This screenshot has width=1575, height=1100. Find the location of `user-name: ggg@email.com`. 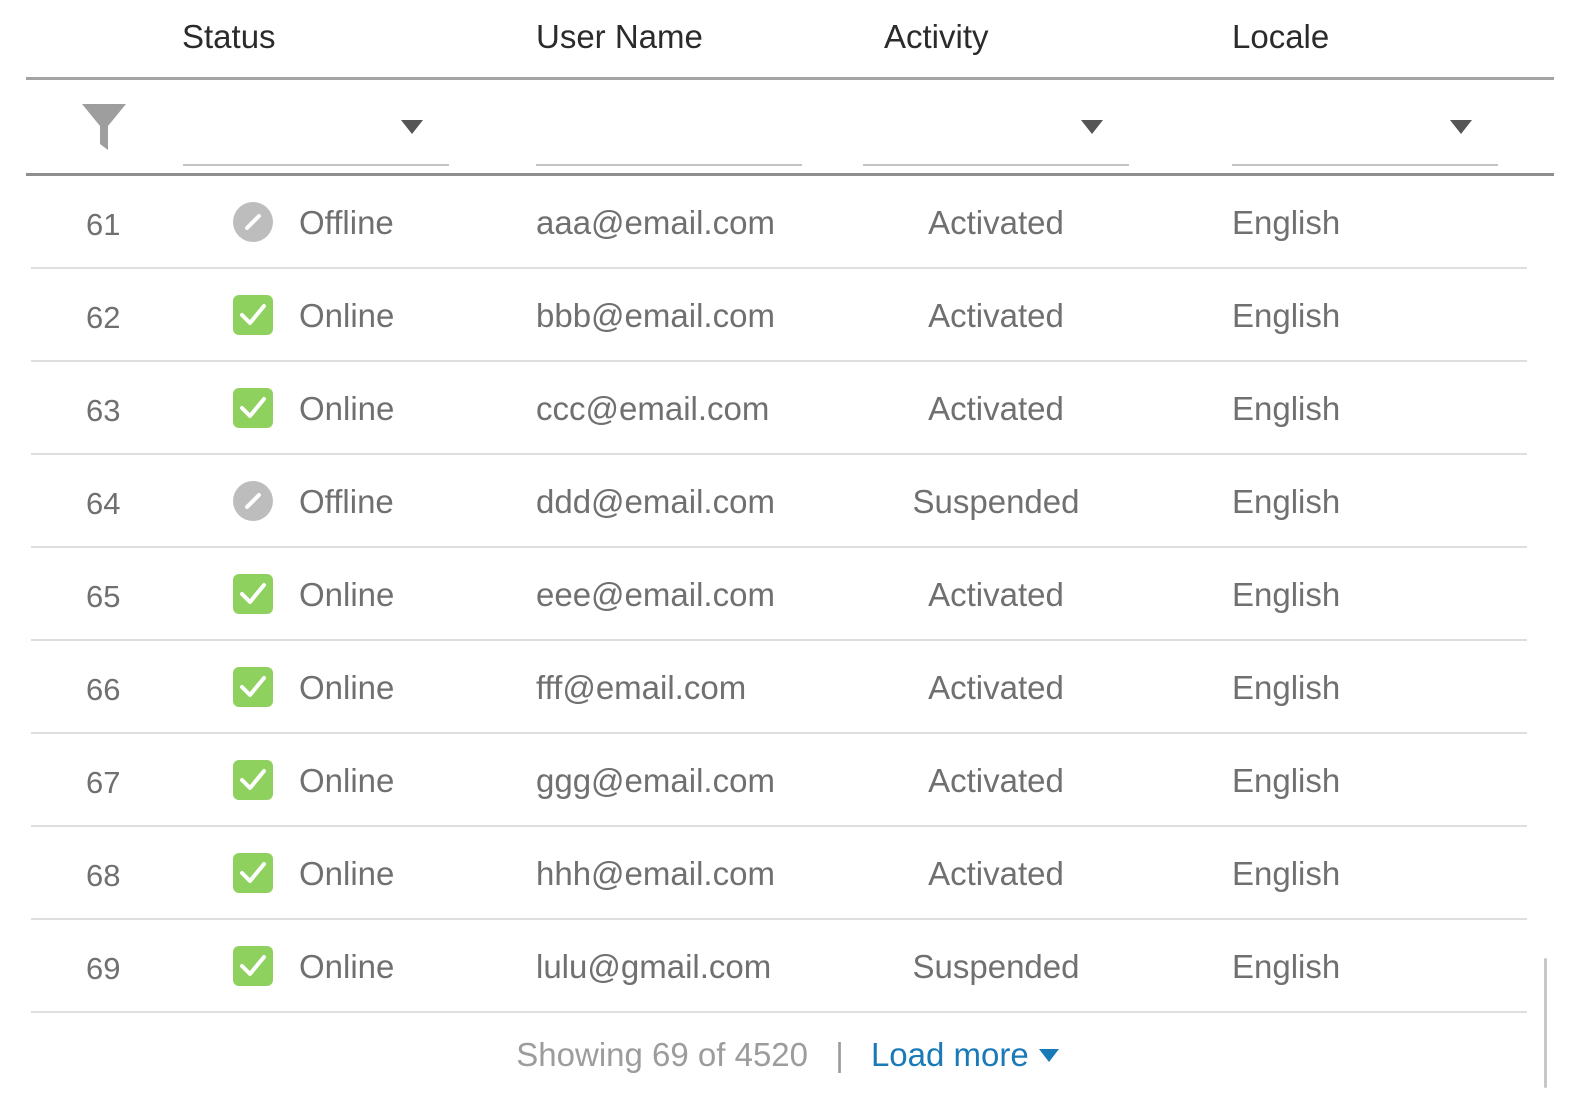

user-name: ggg@email.com is located at coordinates (655, 780).